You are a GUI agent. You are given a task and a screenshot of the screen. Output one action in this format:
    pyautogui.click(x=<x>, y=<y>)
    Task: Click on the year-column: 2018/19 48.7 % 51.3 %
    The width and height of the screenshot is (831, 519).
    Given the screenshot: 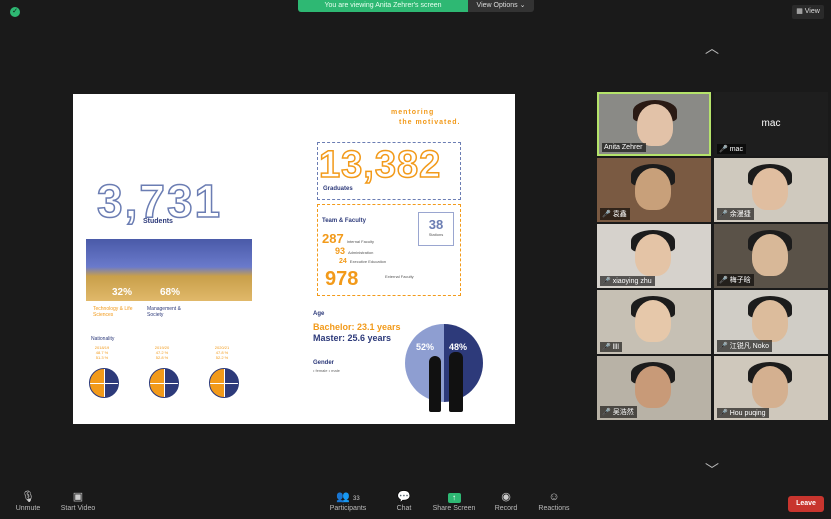 What is the action you would take?
    pyautogui.click(x=102, y=352)
    